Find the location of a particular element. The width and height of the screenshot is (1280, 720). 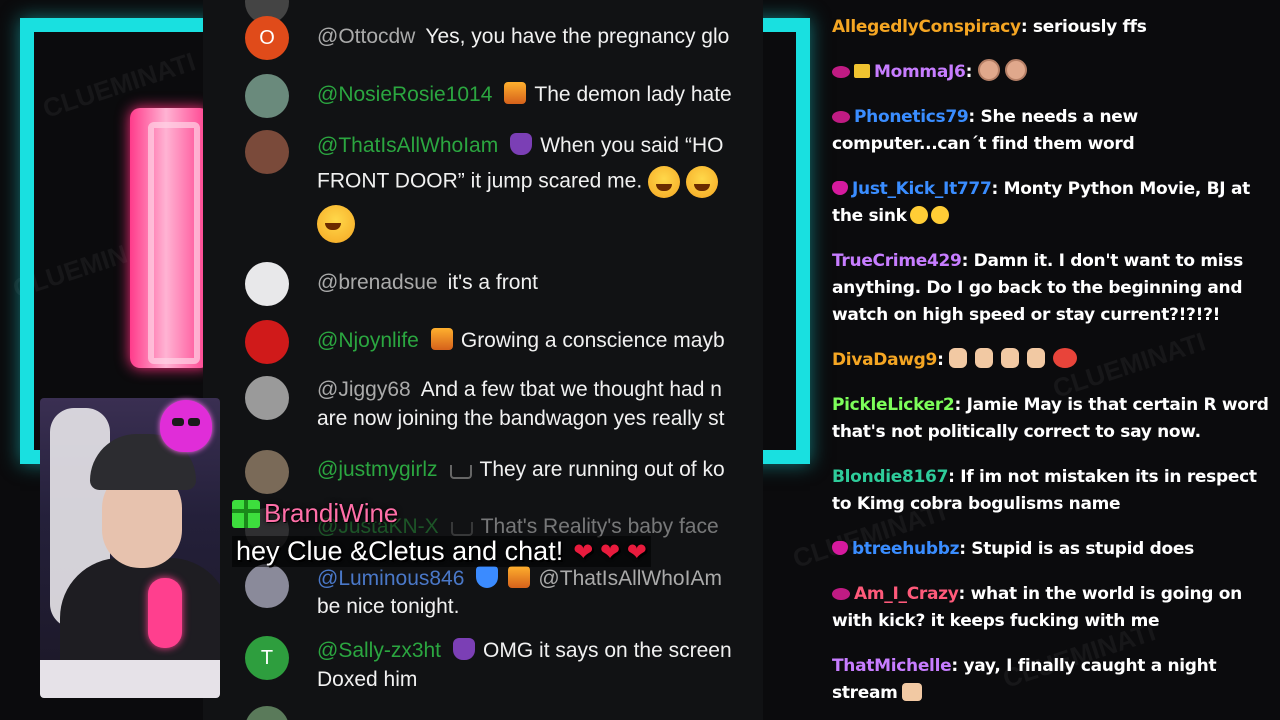

gift-icon is located at coordinates (246, 513).